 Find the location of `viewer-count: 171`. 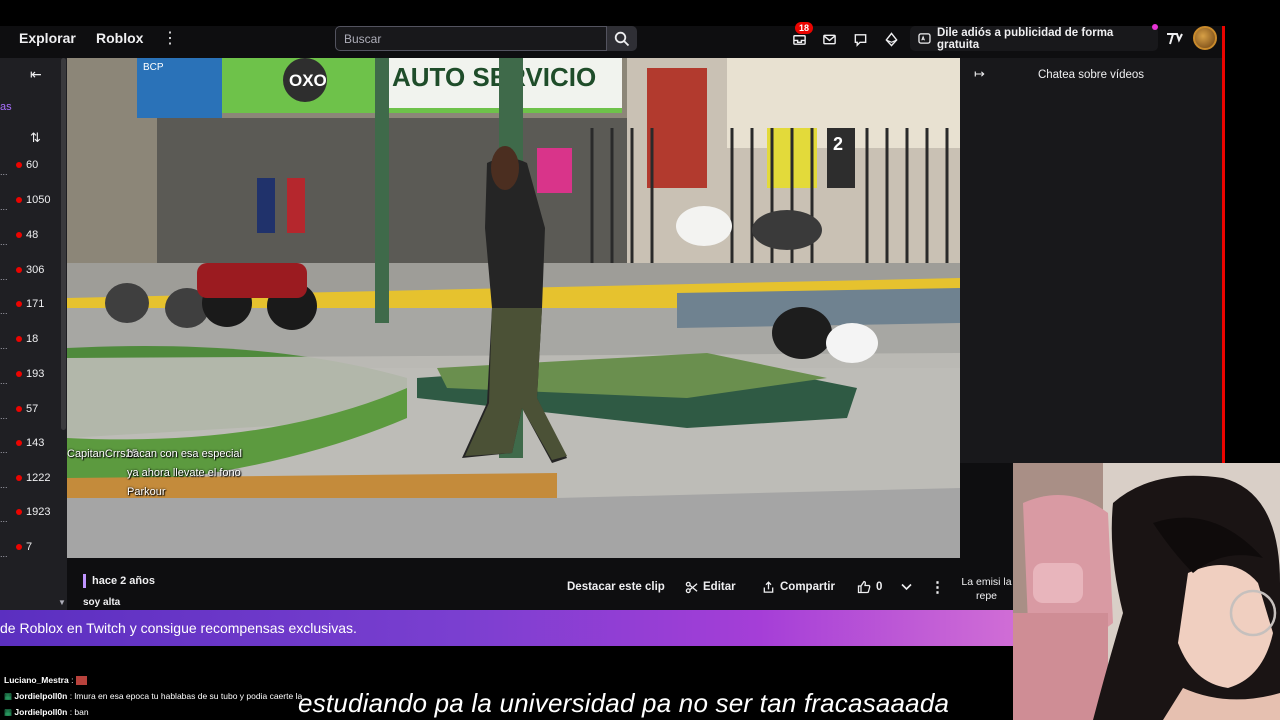

viewer-count: 171 is located at coordinates (35, 304).